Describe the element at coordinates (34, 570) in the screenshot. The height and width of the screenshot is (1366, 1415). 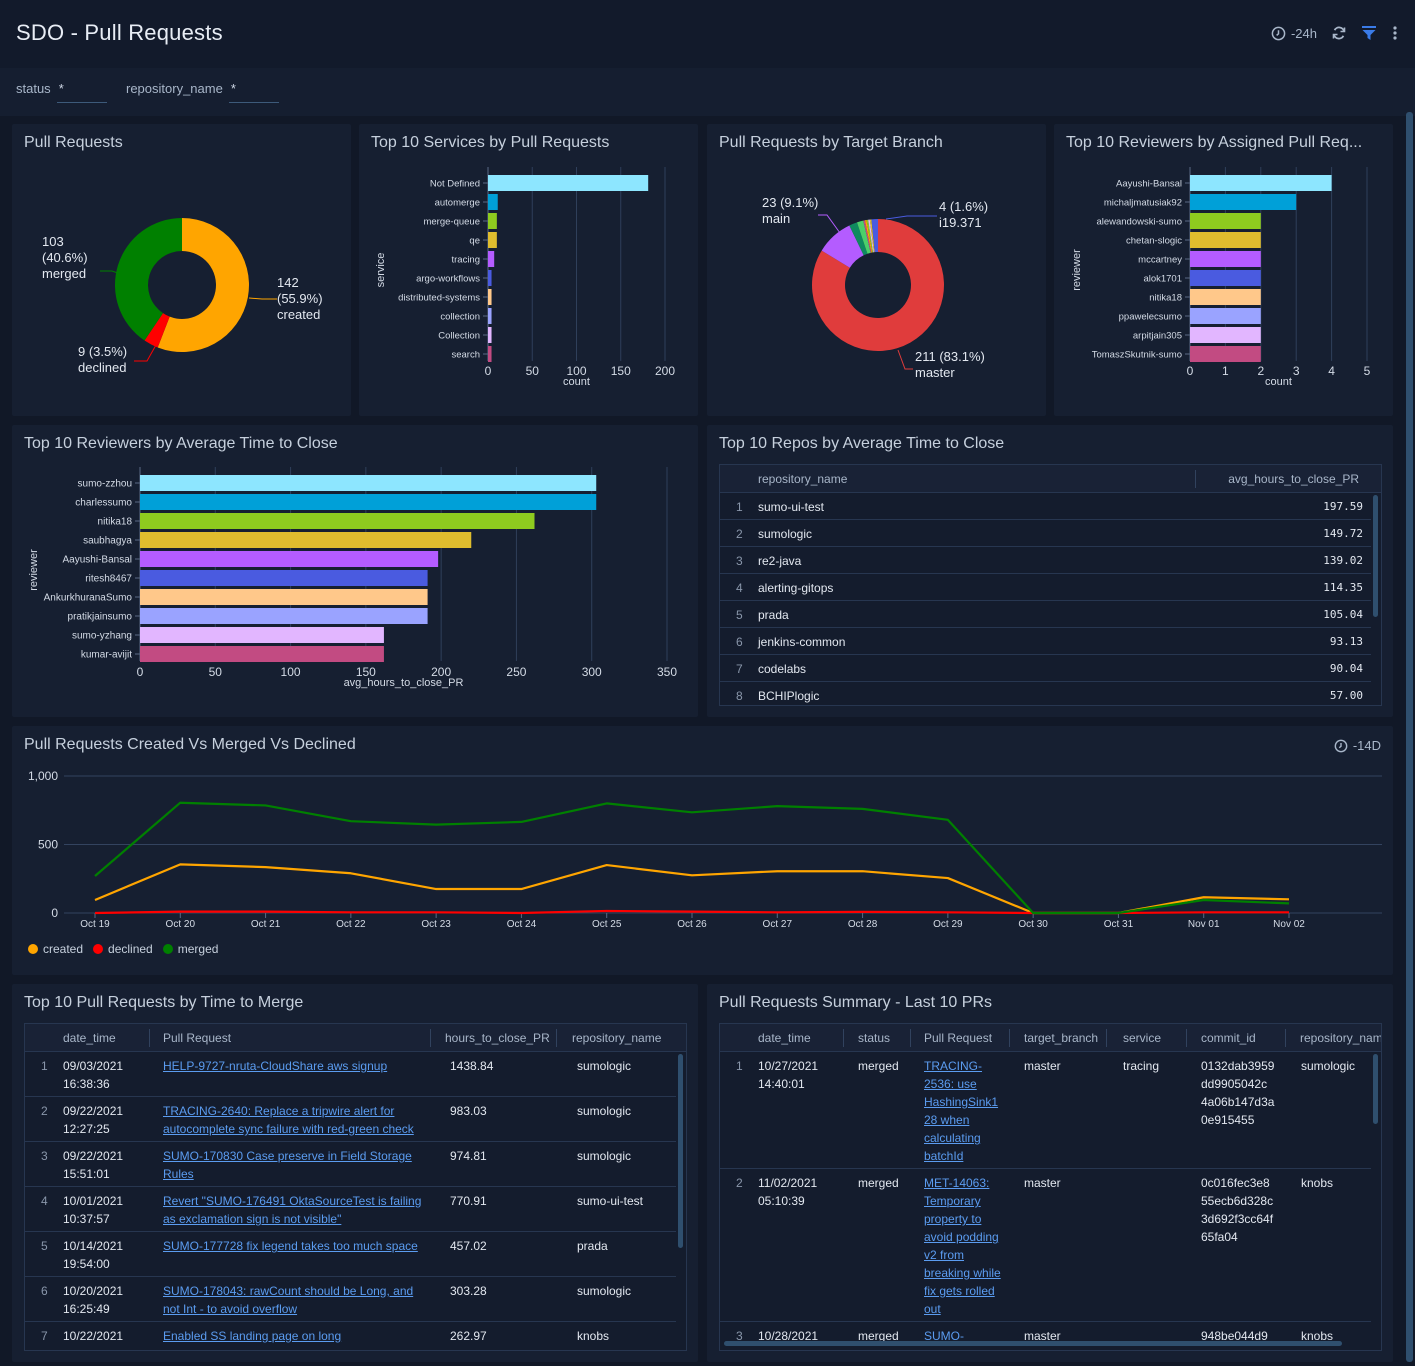
I see `y-axis-title: reviewer` at that location.